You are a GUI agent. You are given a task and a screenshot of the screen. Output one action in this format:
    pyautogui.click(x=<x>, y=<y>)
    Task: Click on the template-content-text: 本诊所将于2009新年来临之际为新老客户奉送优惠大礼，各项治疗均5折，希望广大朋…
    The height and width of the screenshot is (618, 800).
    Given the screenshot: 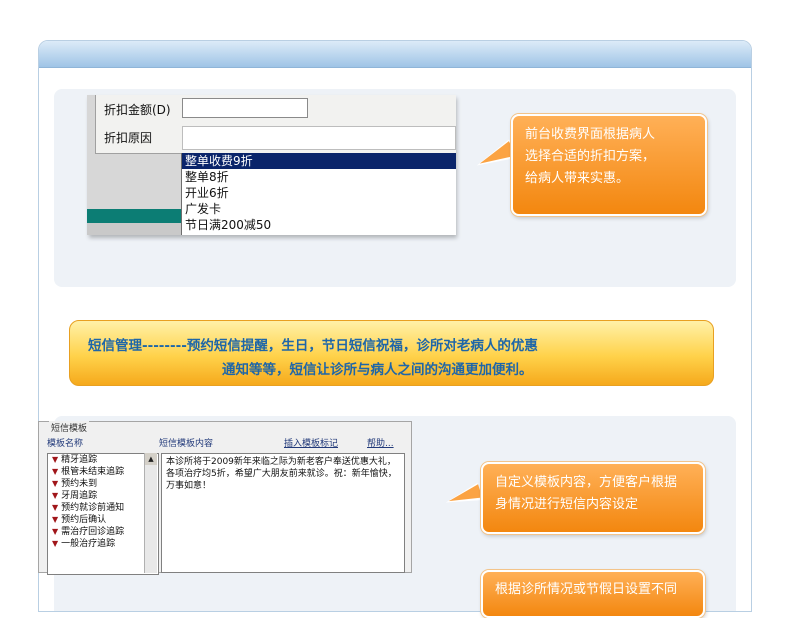 What is the action you would take?
    pyautogui.click(x=283, y=513)
    